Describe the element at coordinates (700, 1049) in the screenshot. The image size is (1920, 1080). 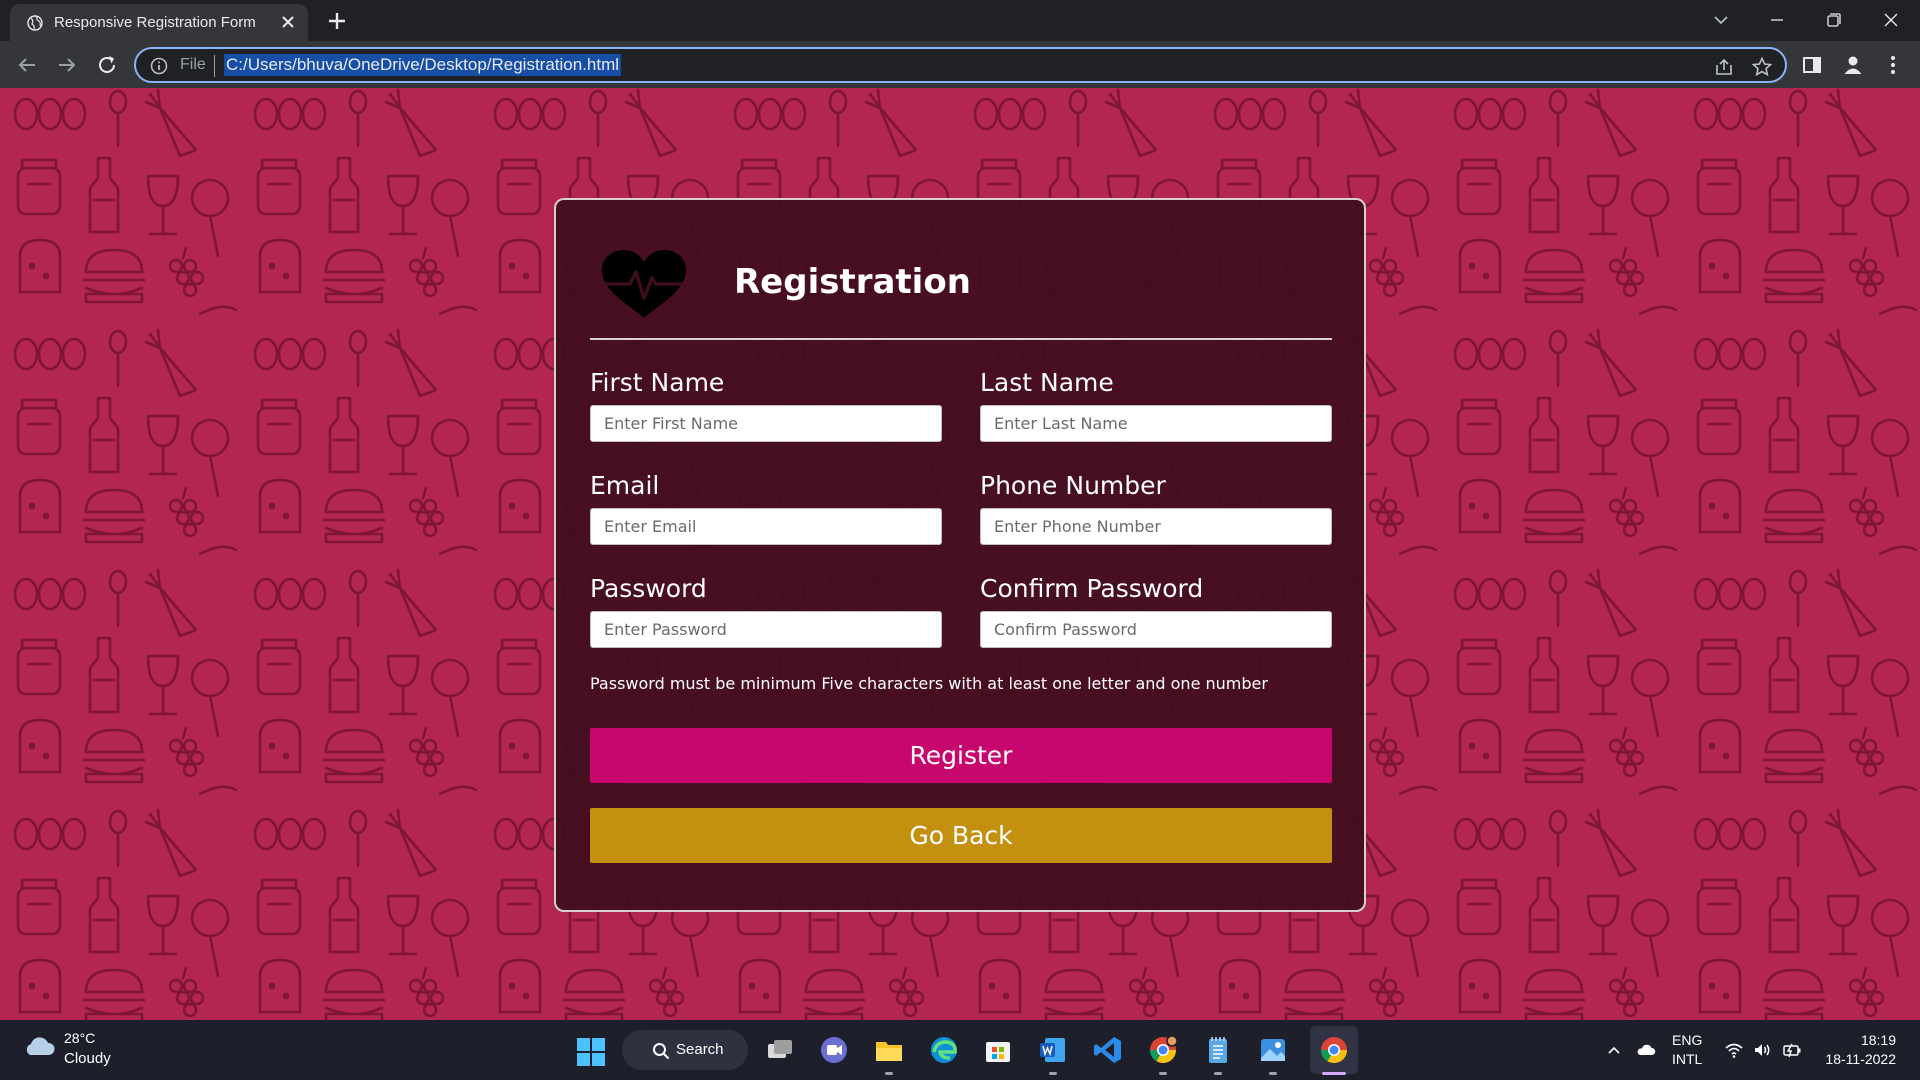
I see `search-label: Search` at that location.